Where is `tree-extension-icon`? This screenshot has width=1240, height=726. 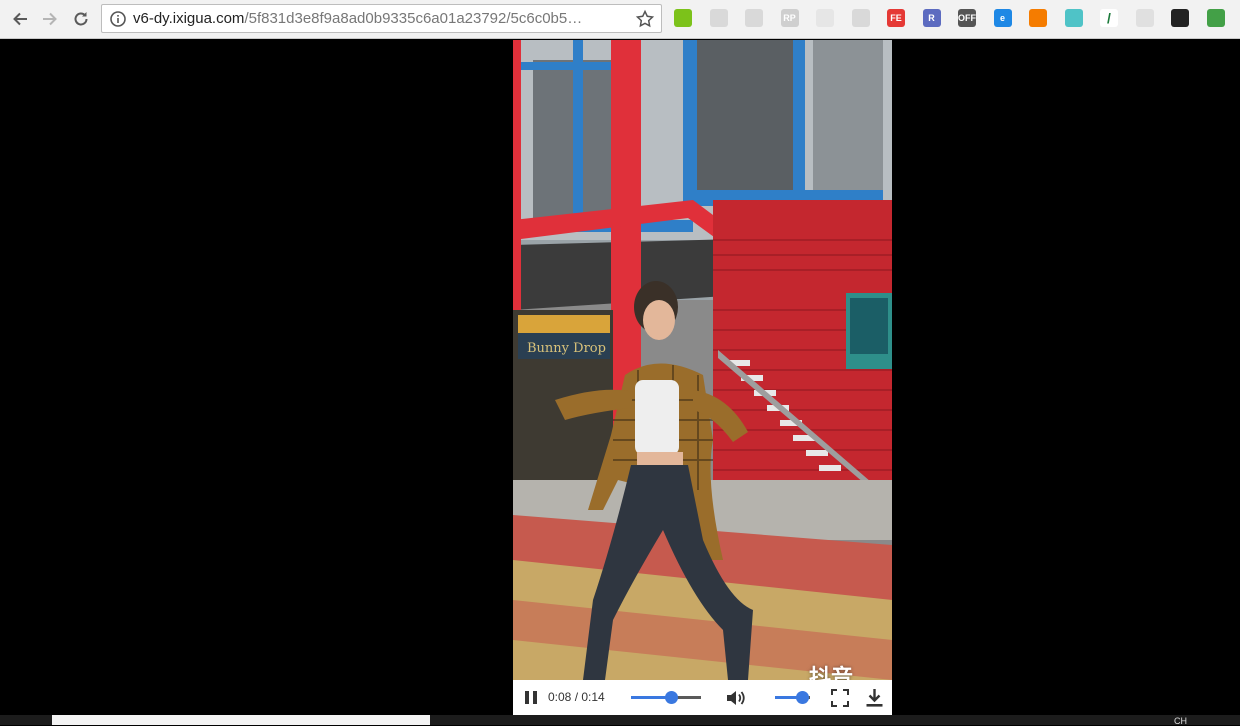
tree-extension-icon is located at coordinates (754, 18).